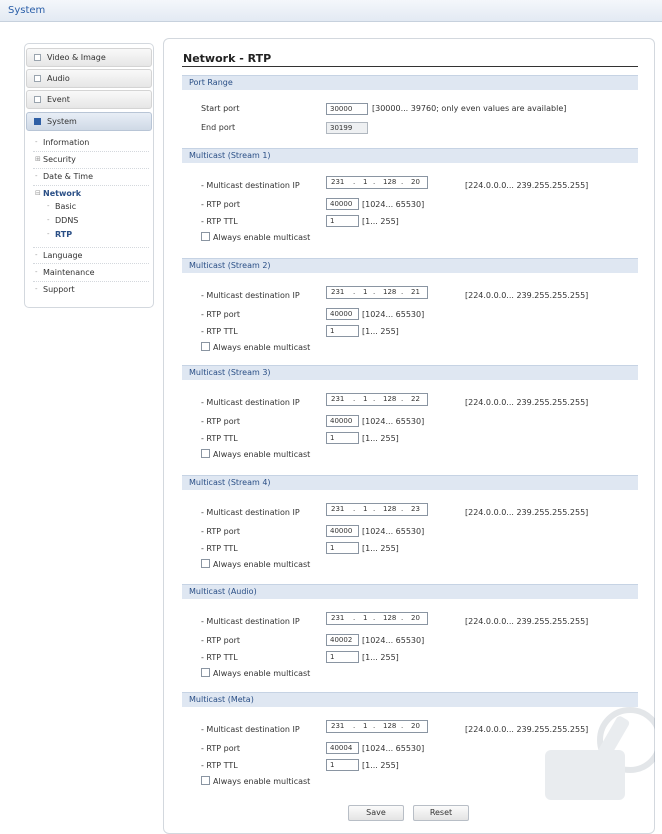  What do you see at coordinates (377, 509) in the screenshot?
I see `multicast-ip-input-stream-4: 231 . 1 . 128 . 23` at bounding box center [377, 509].